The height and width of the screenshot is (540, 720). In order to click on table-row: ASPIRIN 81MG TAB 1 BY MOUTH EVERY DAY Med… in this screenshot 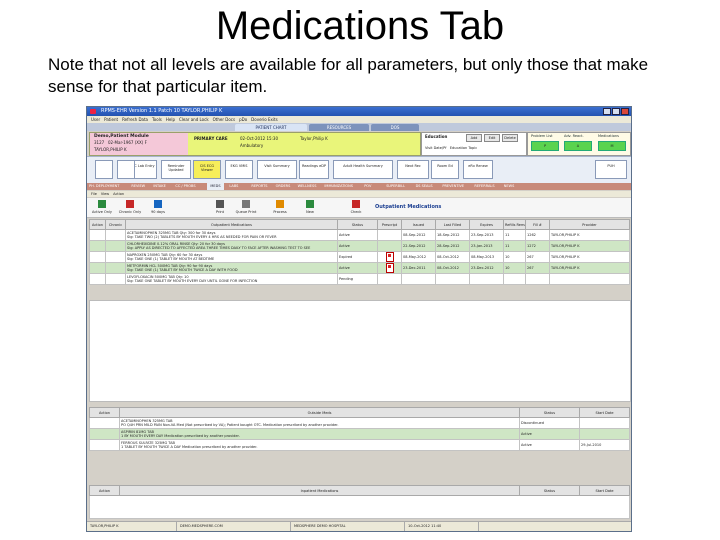, I will do `click(359, 434)`.